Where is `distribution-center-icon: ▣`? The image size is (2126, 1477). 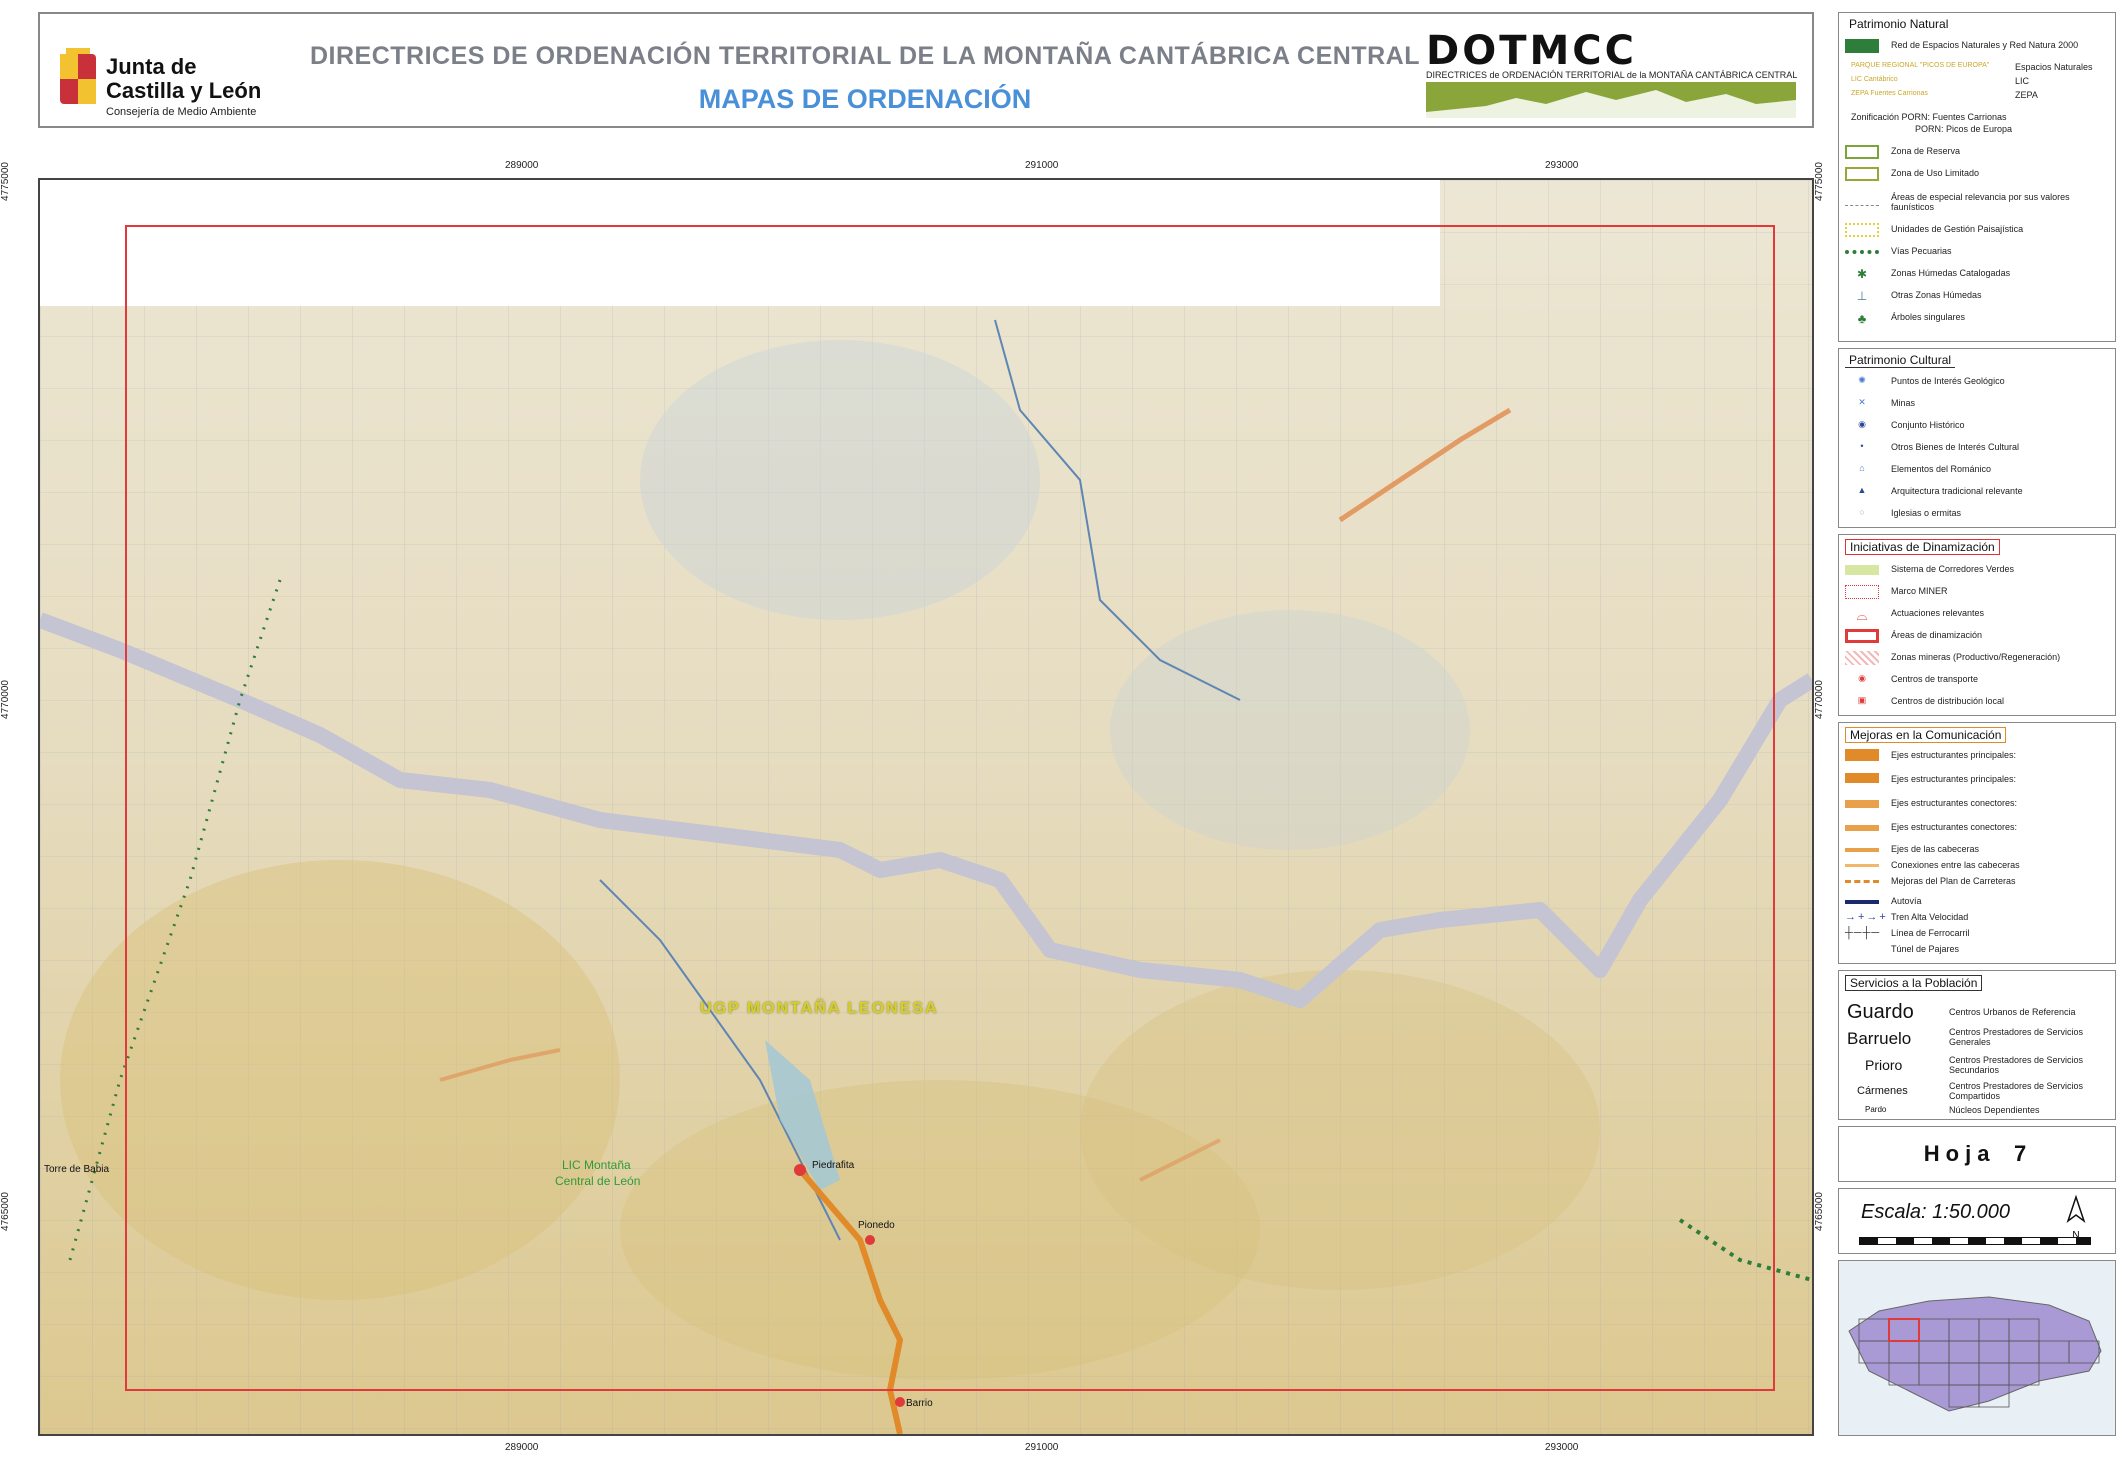 distribution-center-icon: ▣ is located at coordinates (1862, 700).